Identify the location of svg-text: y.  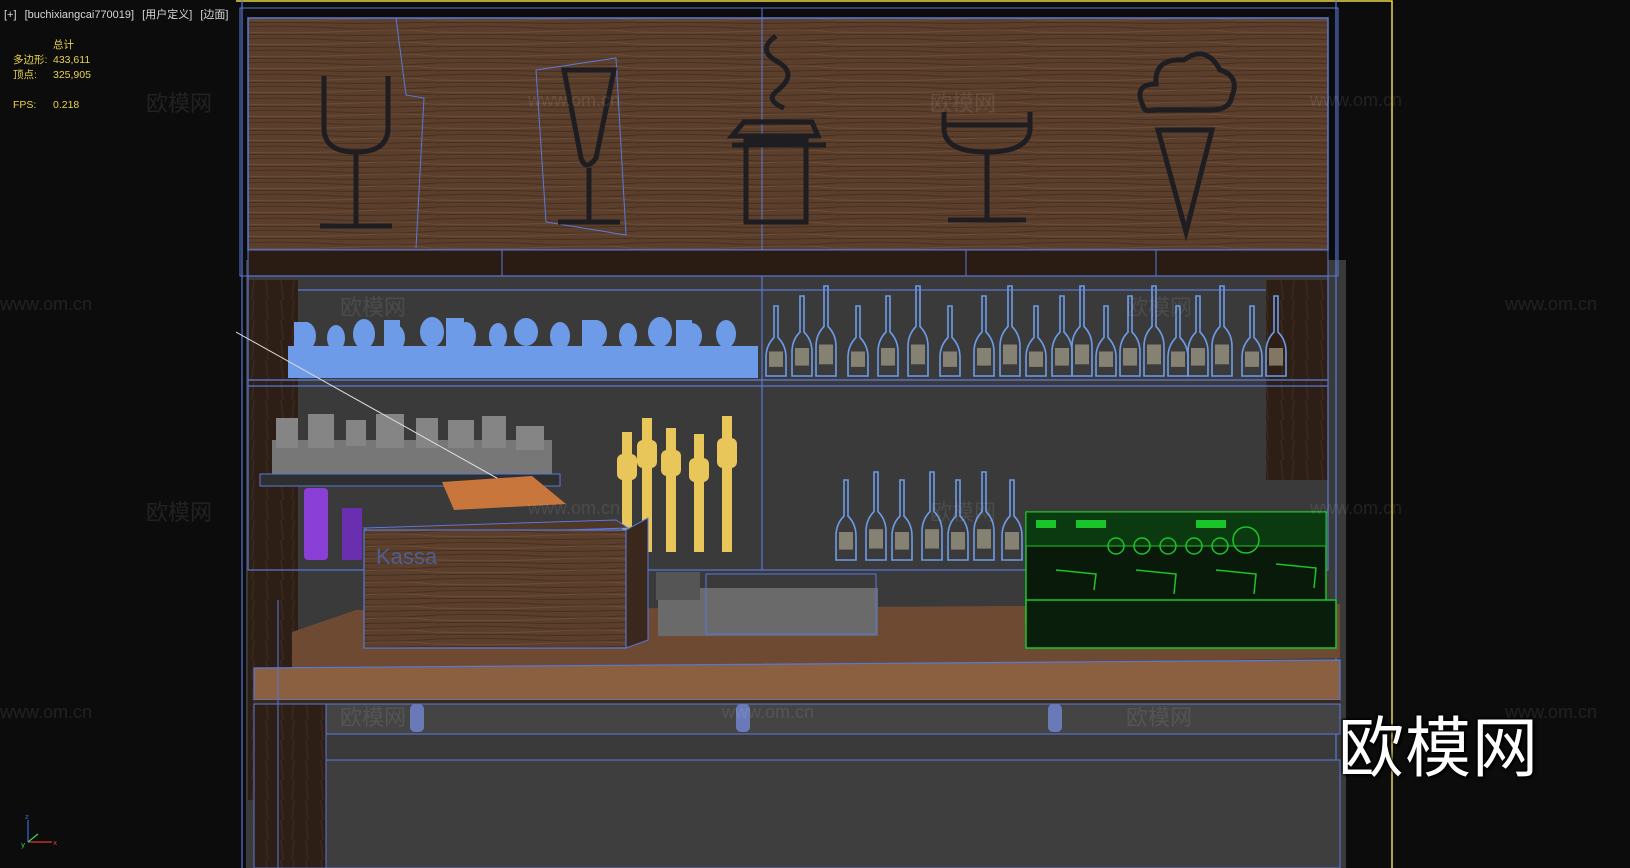
(23, 845).